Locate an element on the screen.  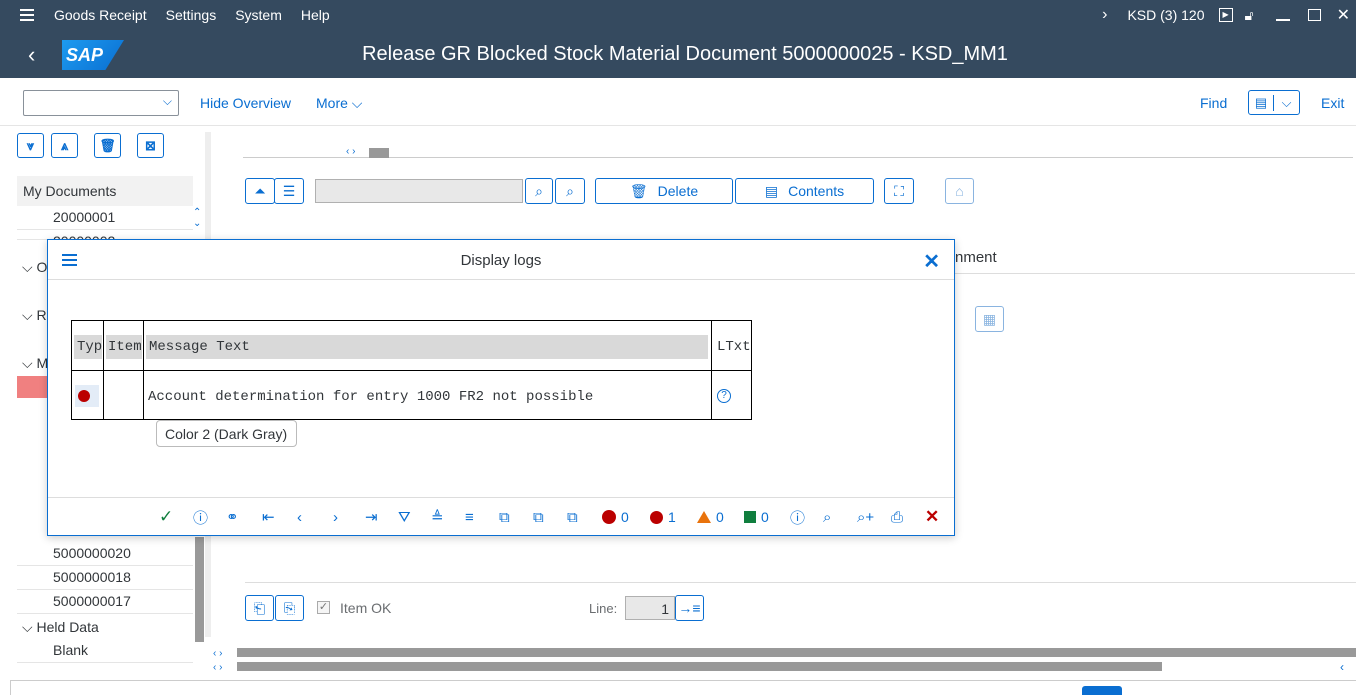
close-box-icon: ⊠ is located at coordinates (150, 145).